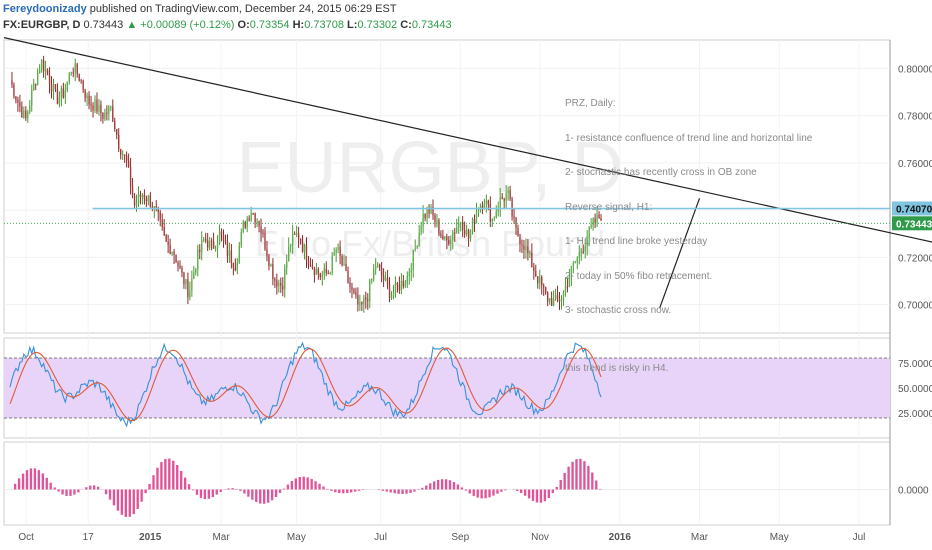 The image size is (932, 550). Describe the element at coordinates (26, 537) in the screenshot. I see `x-tick-label: Oct` at that location.